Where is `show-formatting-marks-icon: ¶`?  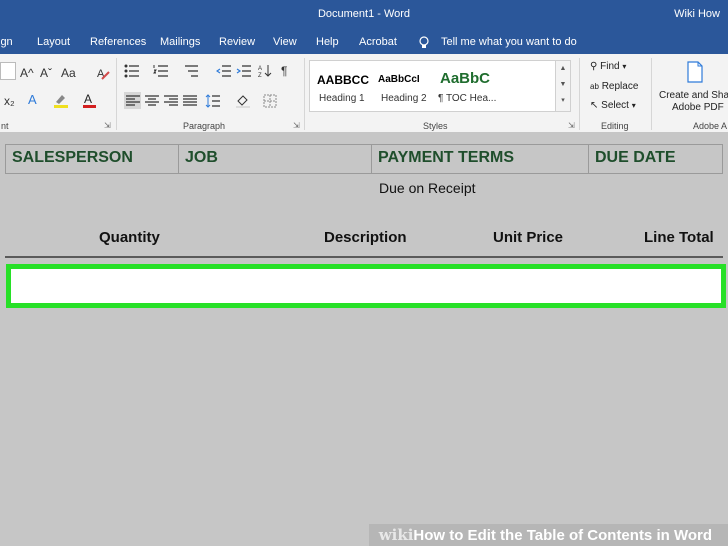 show-formatting-marks-icon: ¶ is located at coordinates (284, 71).